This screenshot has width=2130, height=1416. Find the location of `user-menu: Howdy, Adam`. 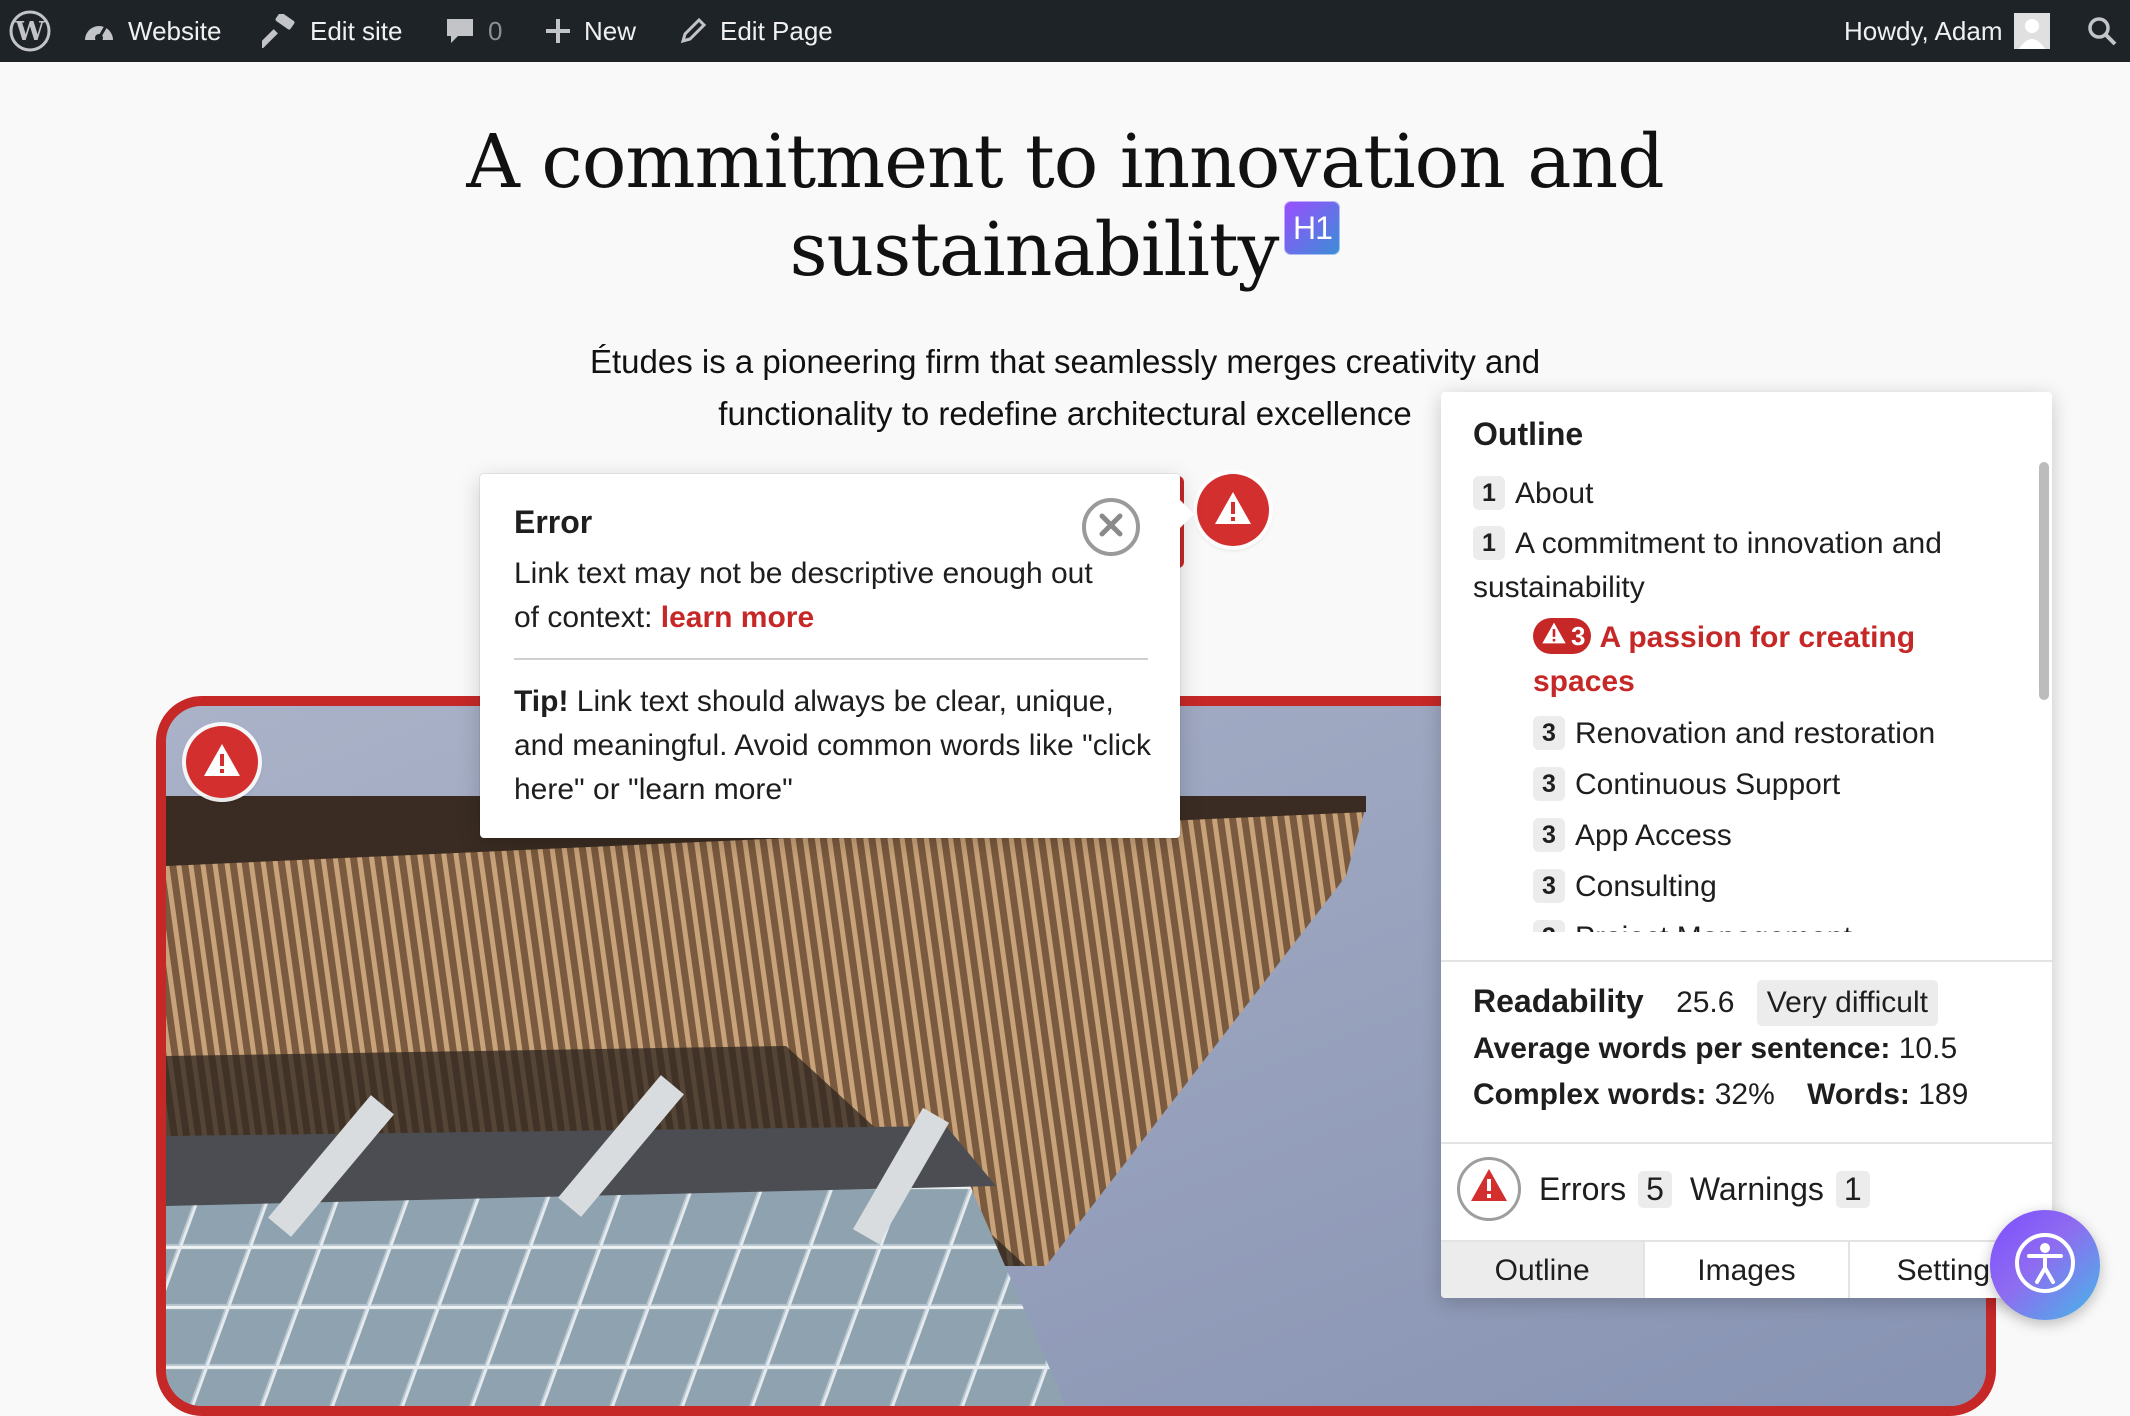

user-menu: Howdy, Adam is located at coordinates (1947, 31).